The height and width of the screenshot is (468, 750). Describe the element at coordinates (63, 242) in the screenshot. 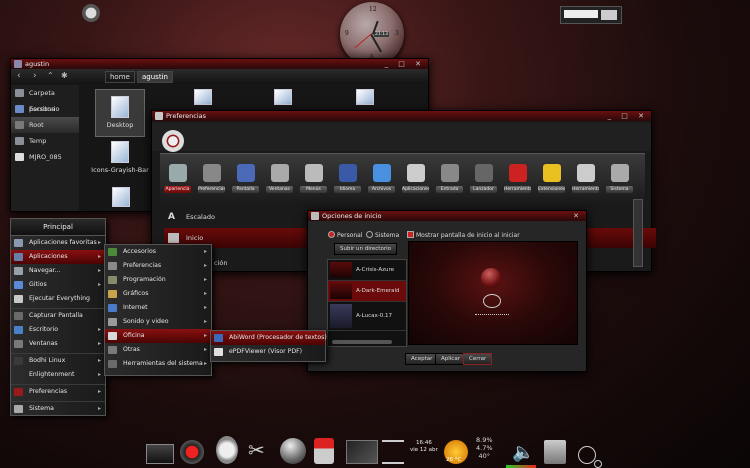

I see `menu-item-label: Aplicaciones favoritas` at that location.